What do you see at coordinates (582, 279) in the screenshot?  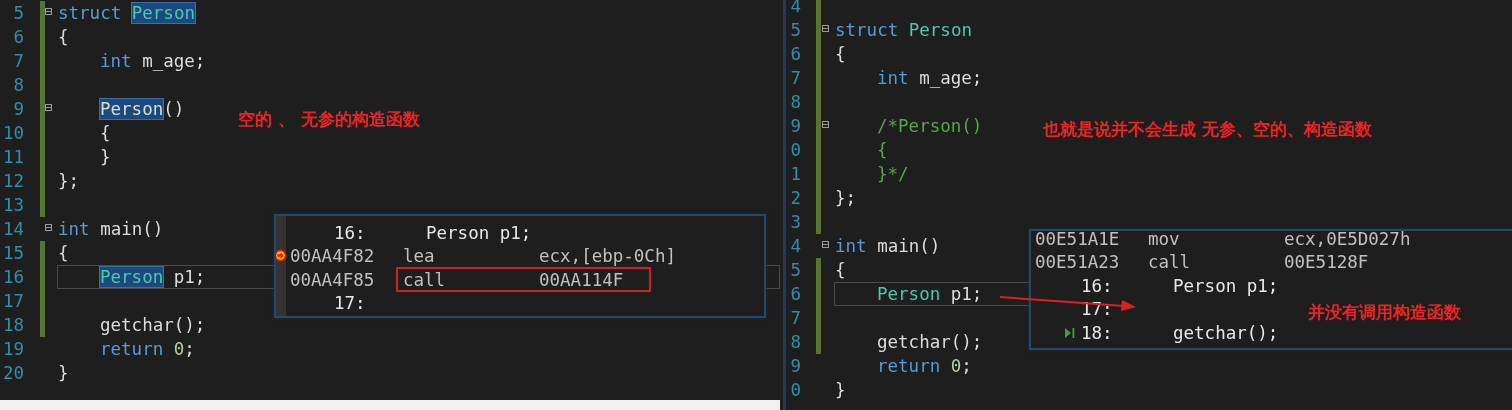 I see `operand-text: 00AA114F` at bounding box center [582, 279].